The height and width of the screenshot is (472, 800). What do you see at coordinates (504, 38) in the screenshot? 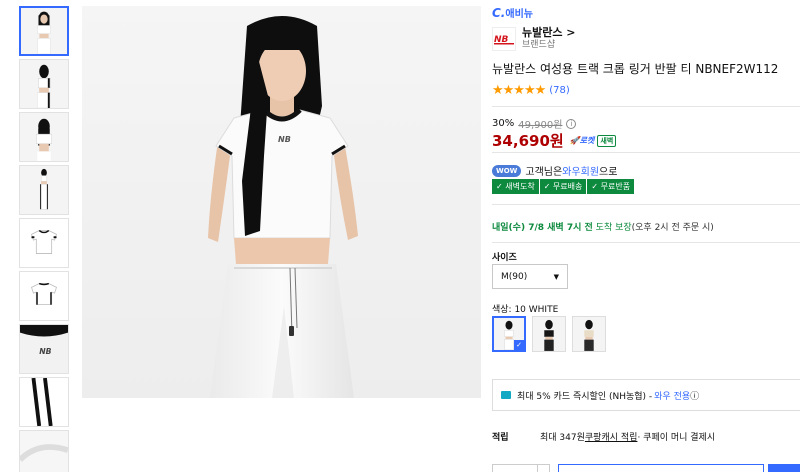
I see `new-balance-logo-icon: NB` at bounding box center [504, 38].